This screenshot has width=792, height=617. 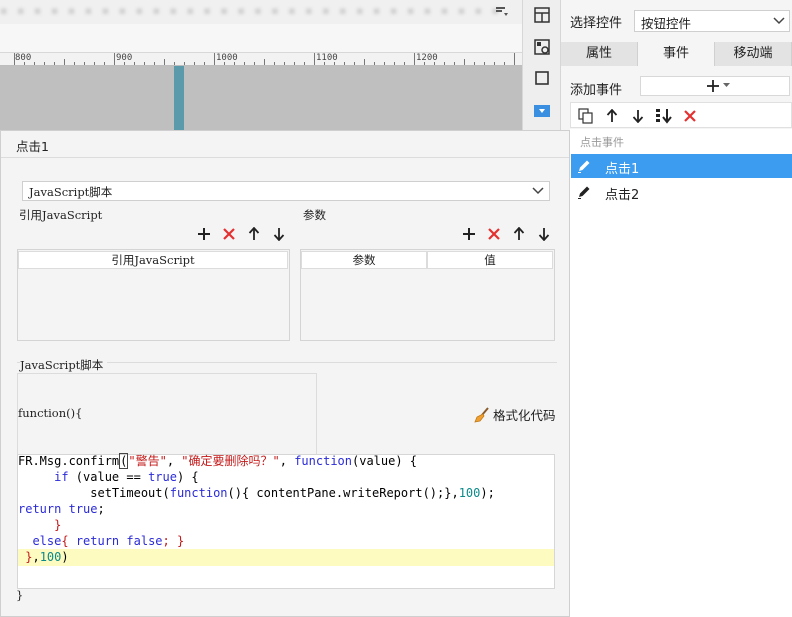 I want to click on panel-toggle-icon, so click(x=502, y=12).